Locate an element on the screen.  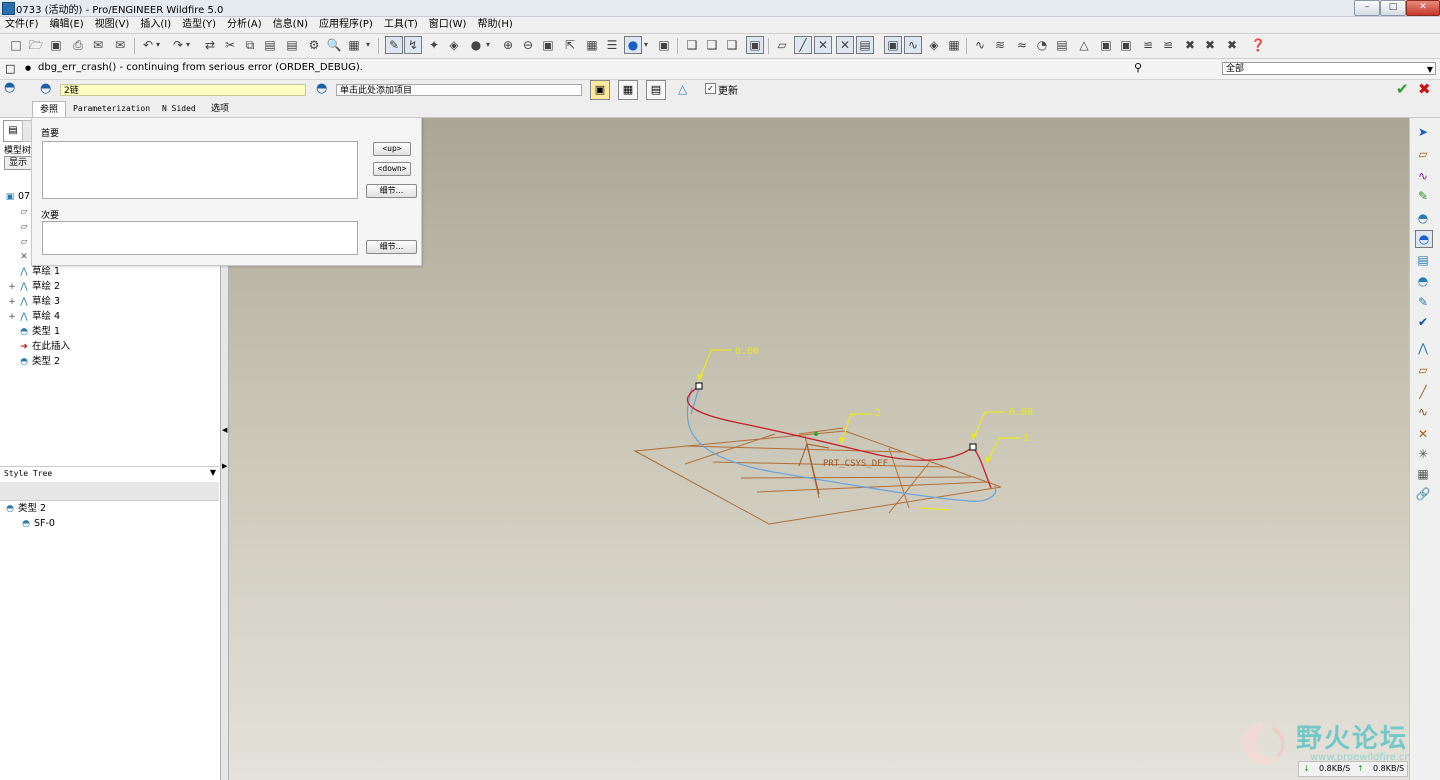
tree-item: + ⋀ 草绘 2 is located at coordinates (34, 286).